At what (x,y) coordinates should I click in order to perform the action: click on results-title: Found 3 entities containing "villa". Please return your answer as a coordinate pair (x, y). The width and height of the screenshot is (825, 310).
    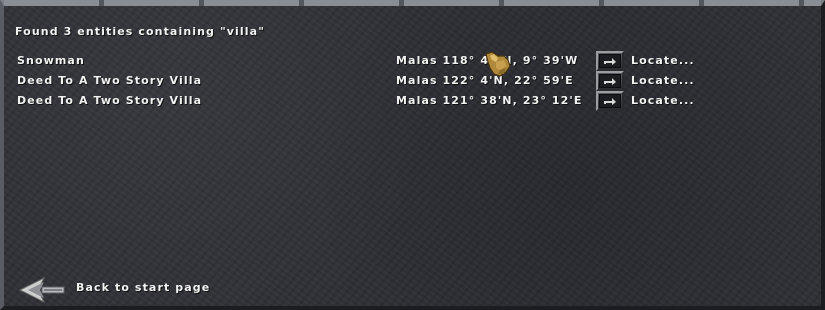
    Looking at the image, I should click on (140, 31).